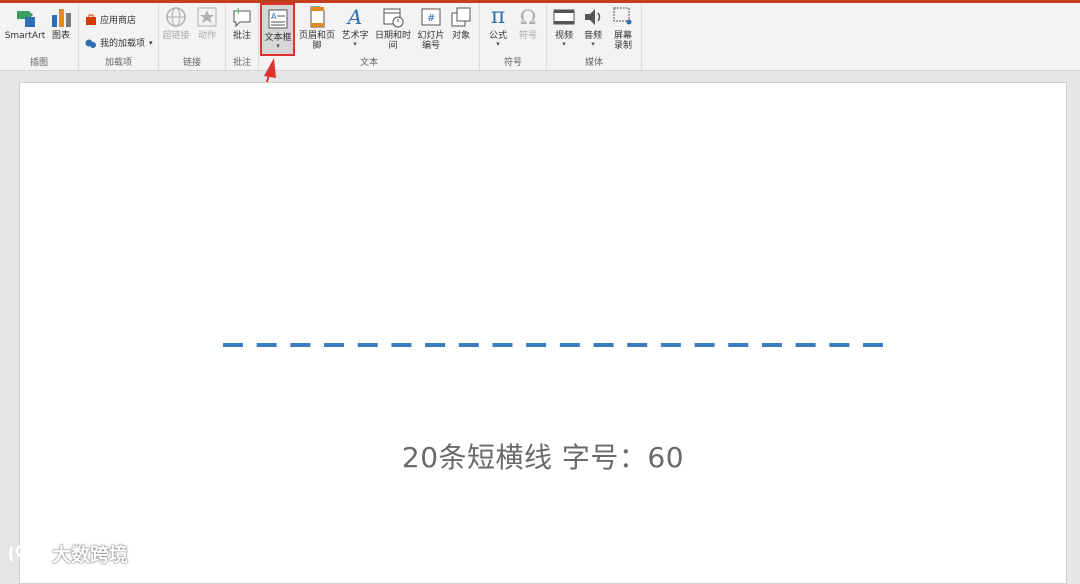 The height and width of the screenshot is (584, 1080). I want to click on watermark-logo-icon, so click(25, 552).